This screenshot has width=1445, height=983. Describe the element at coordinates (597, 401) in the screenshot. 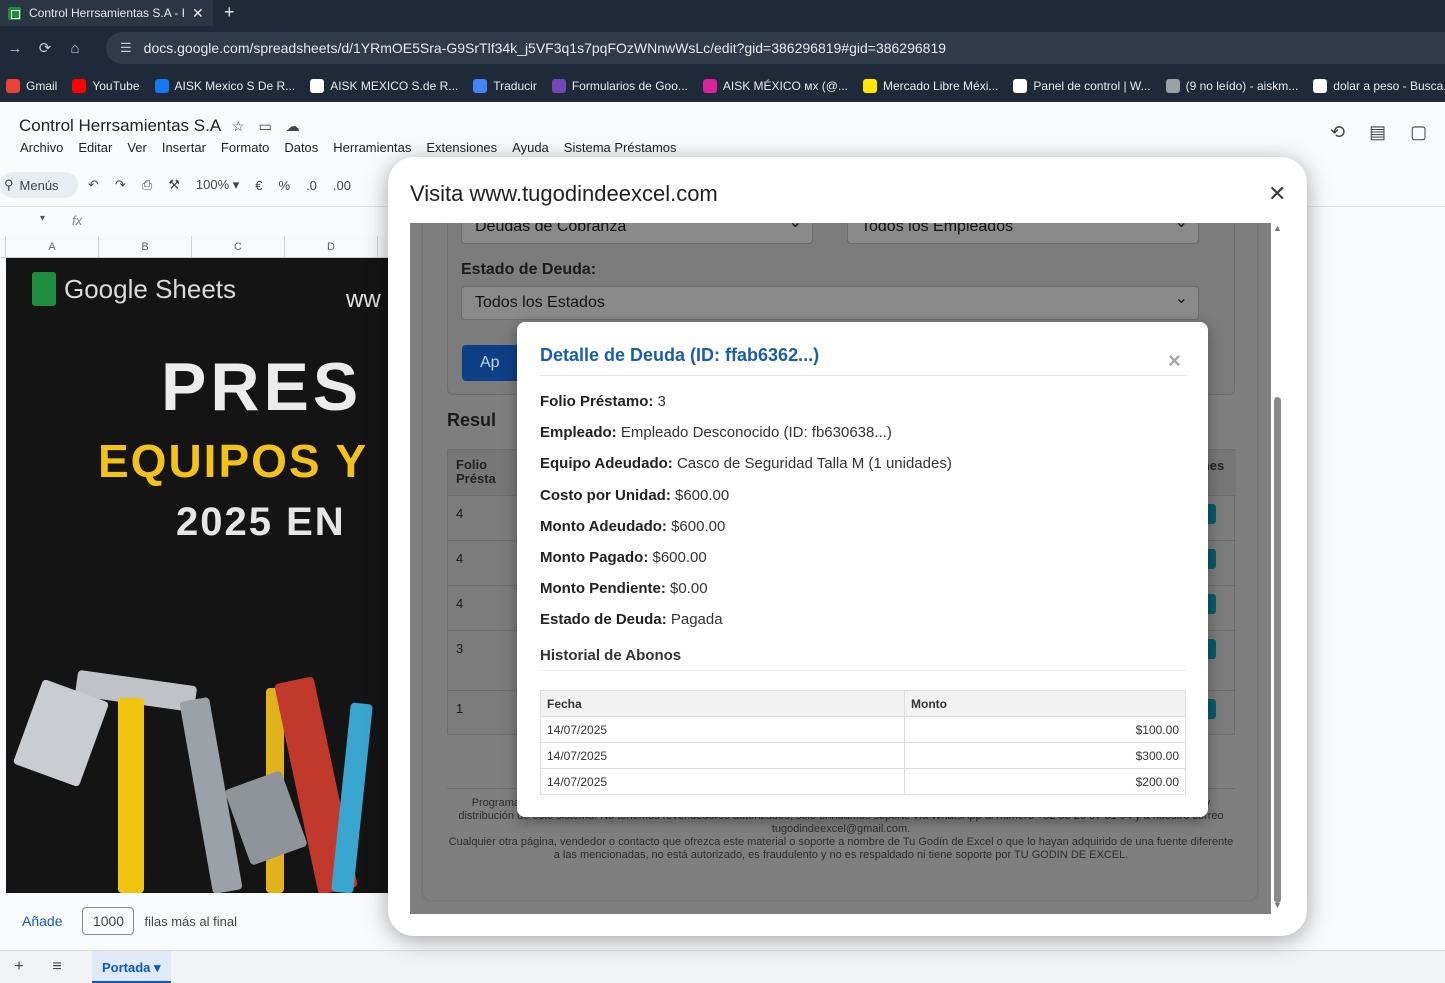

I see `field-label: Folio Préstamo:` at that location.